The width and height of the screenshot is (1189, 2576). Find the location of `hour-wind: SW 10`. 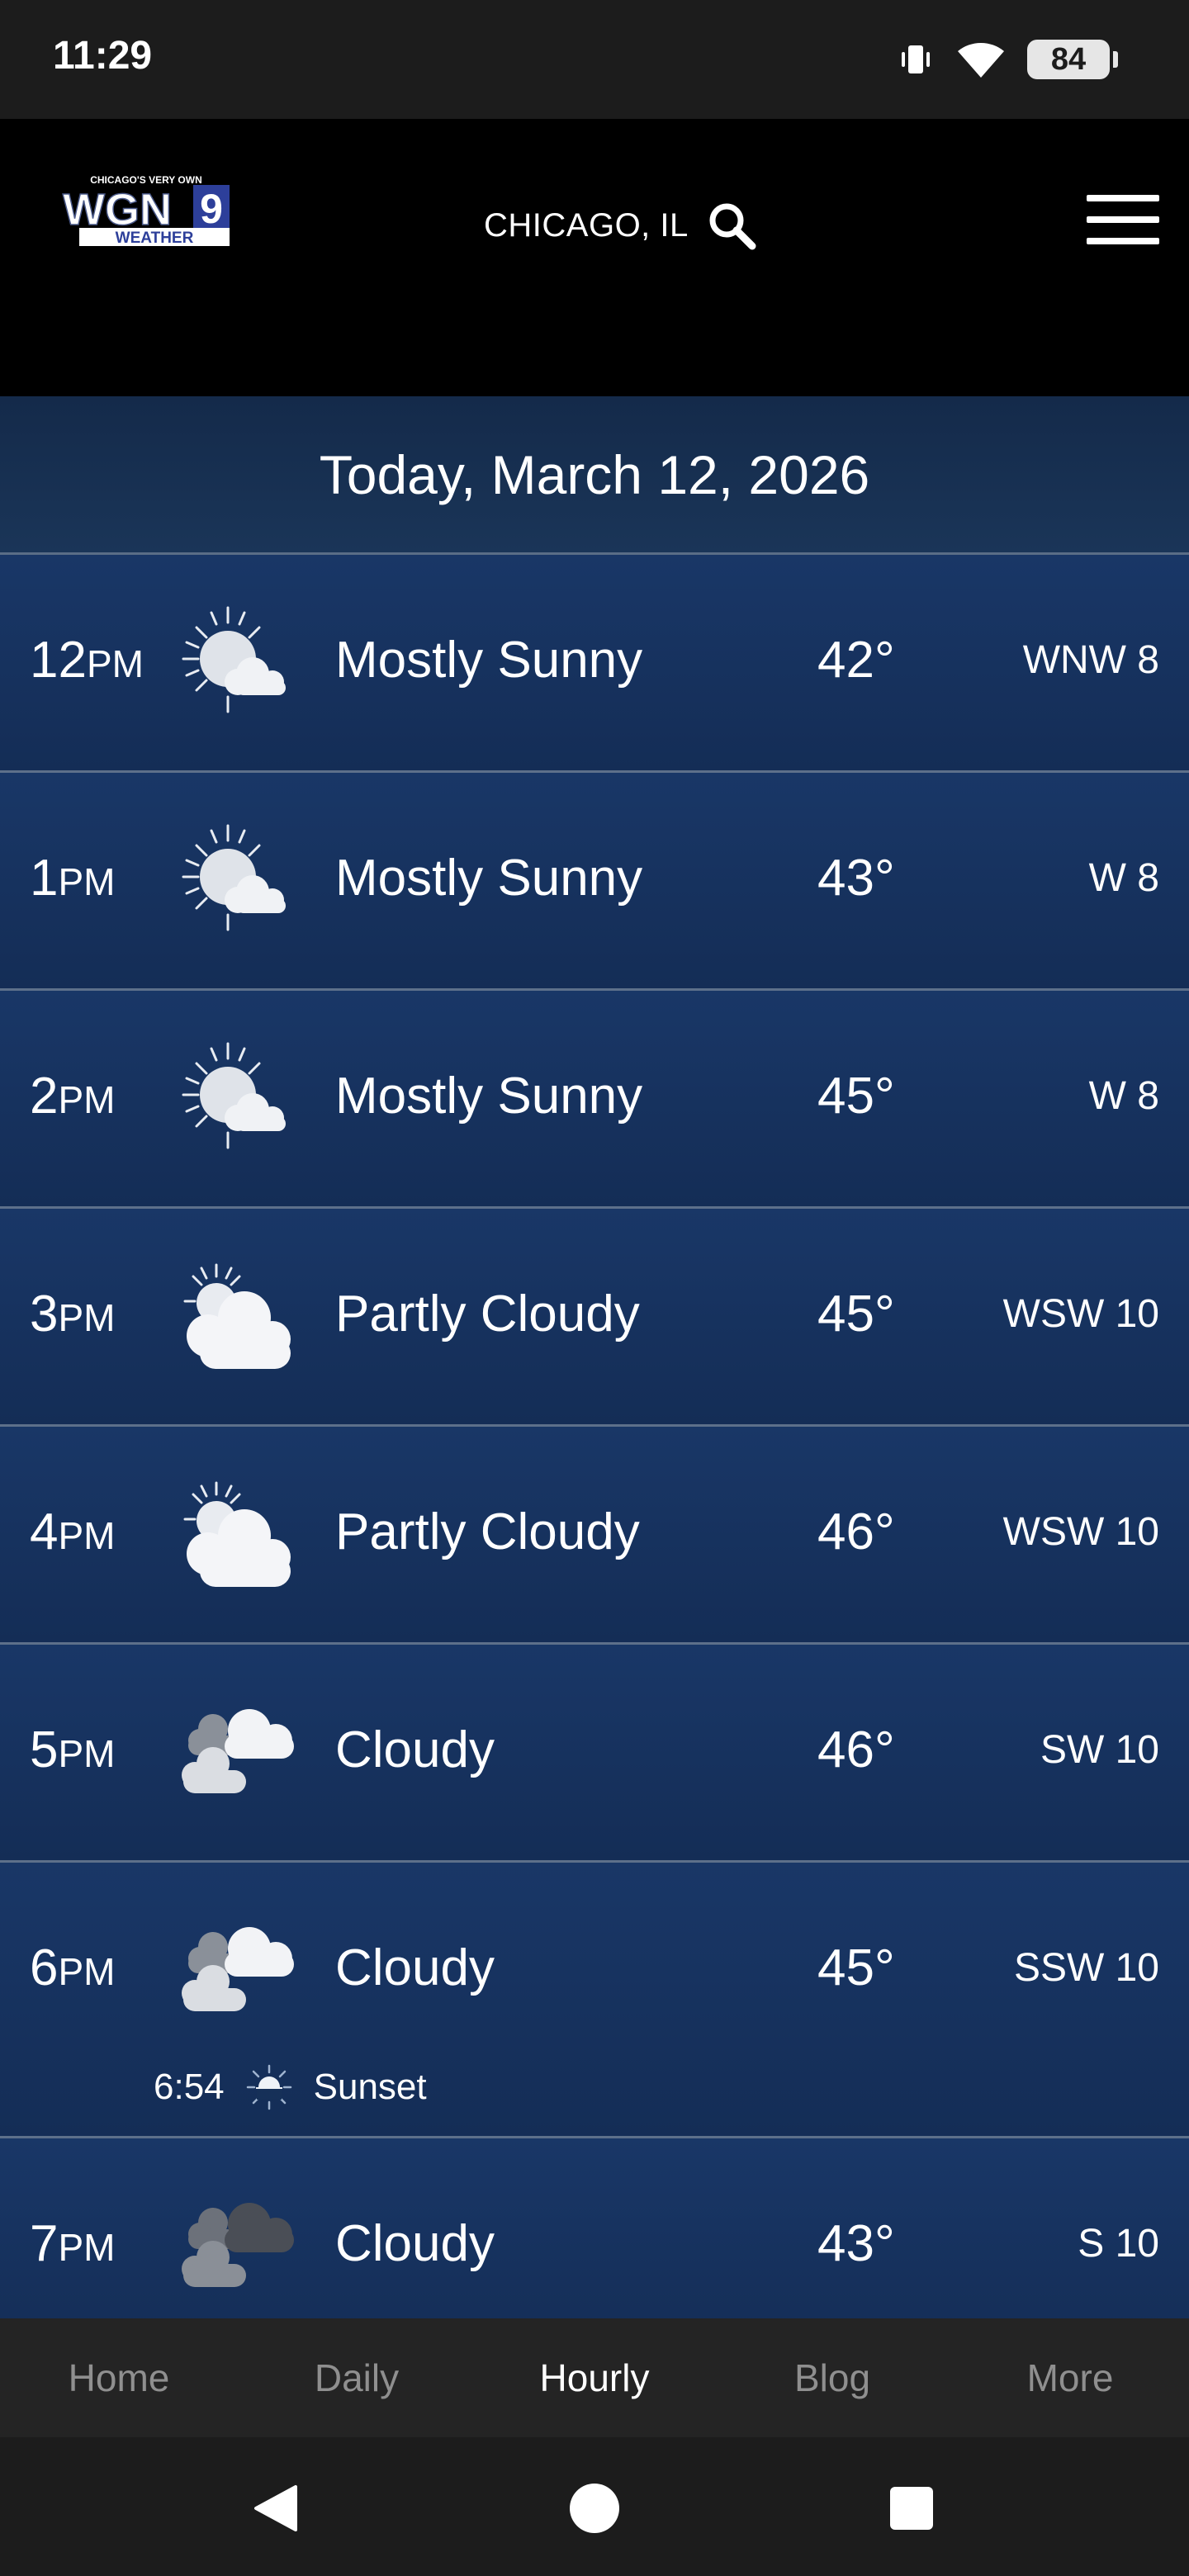

hour-wind: SW 10 is located at coordinates (1099, 1750).